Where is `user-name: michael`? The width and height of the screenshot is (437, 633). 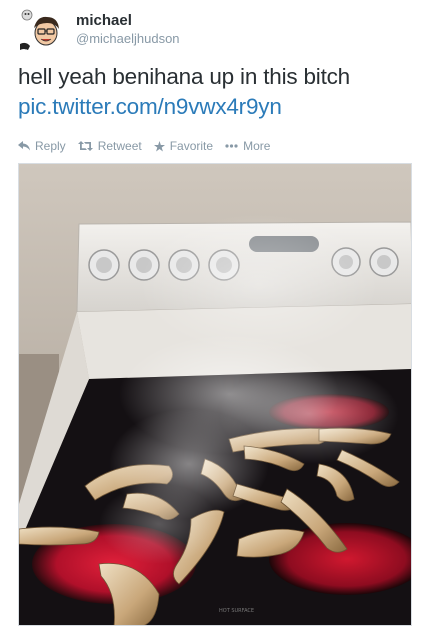
user-name: michael is located at coordinates (104, 20).